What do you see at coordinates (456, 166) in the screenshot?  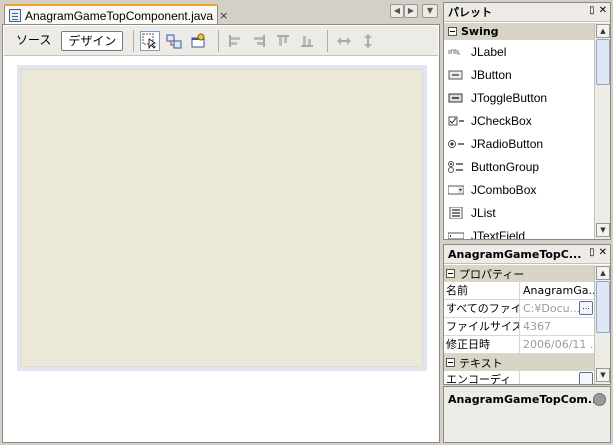 I see `buttongroup-icon` at bounding box center [456, 166].